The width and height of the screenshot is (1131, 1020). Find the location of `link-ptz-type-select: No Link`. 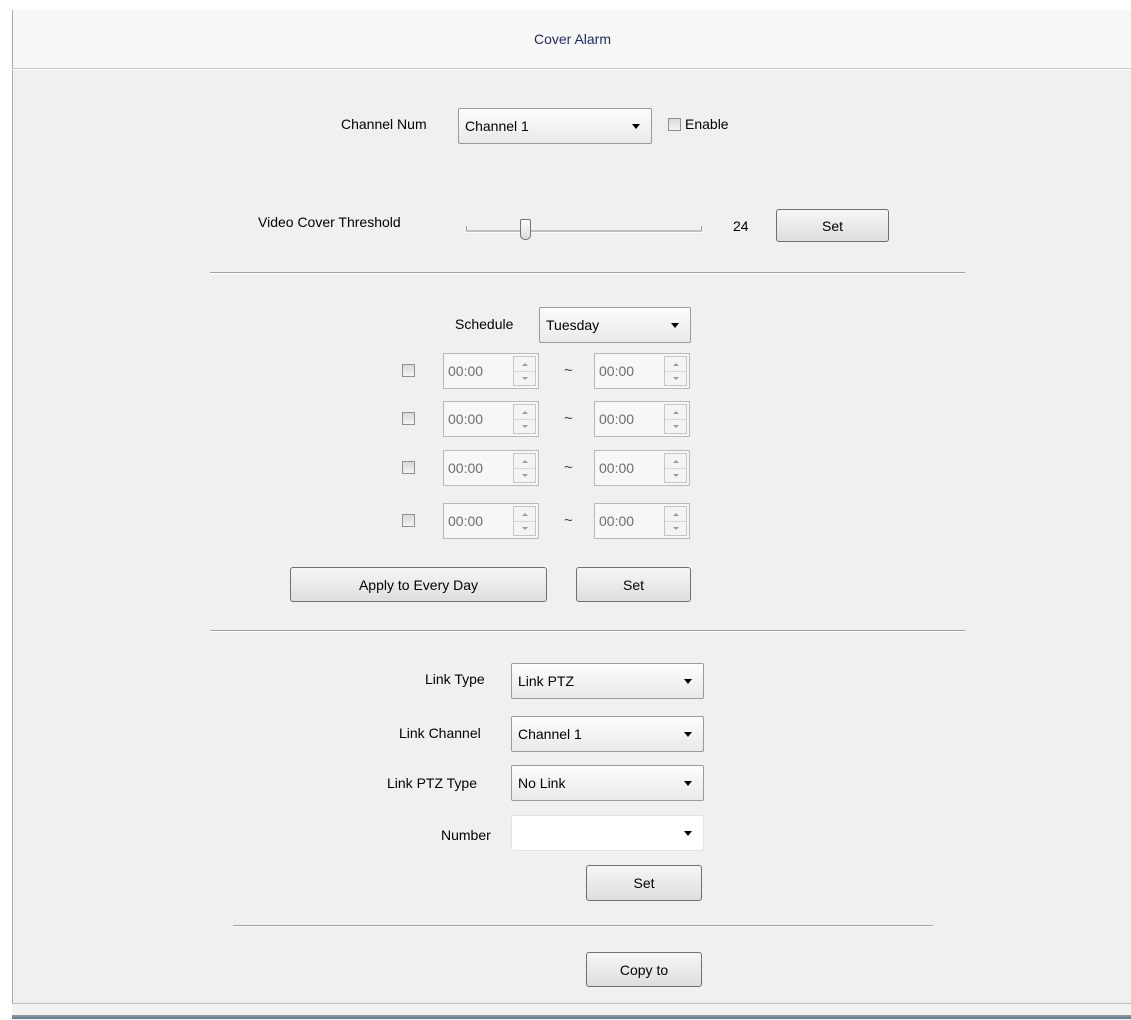

link-ptz-type-select: No Link is located at coordinates (607, 783).